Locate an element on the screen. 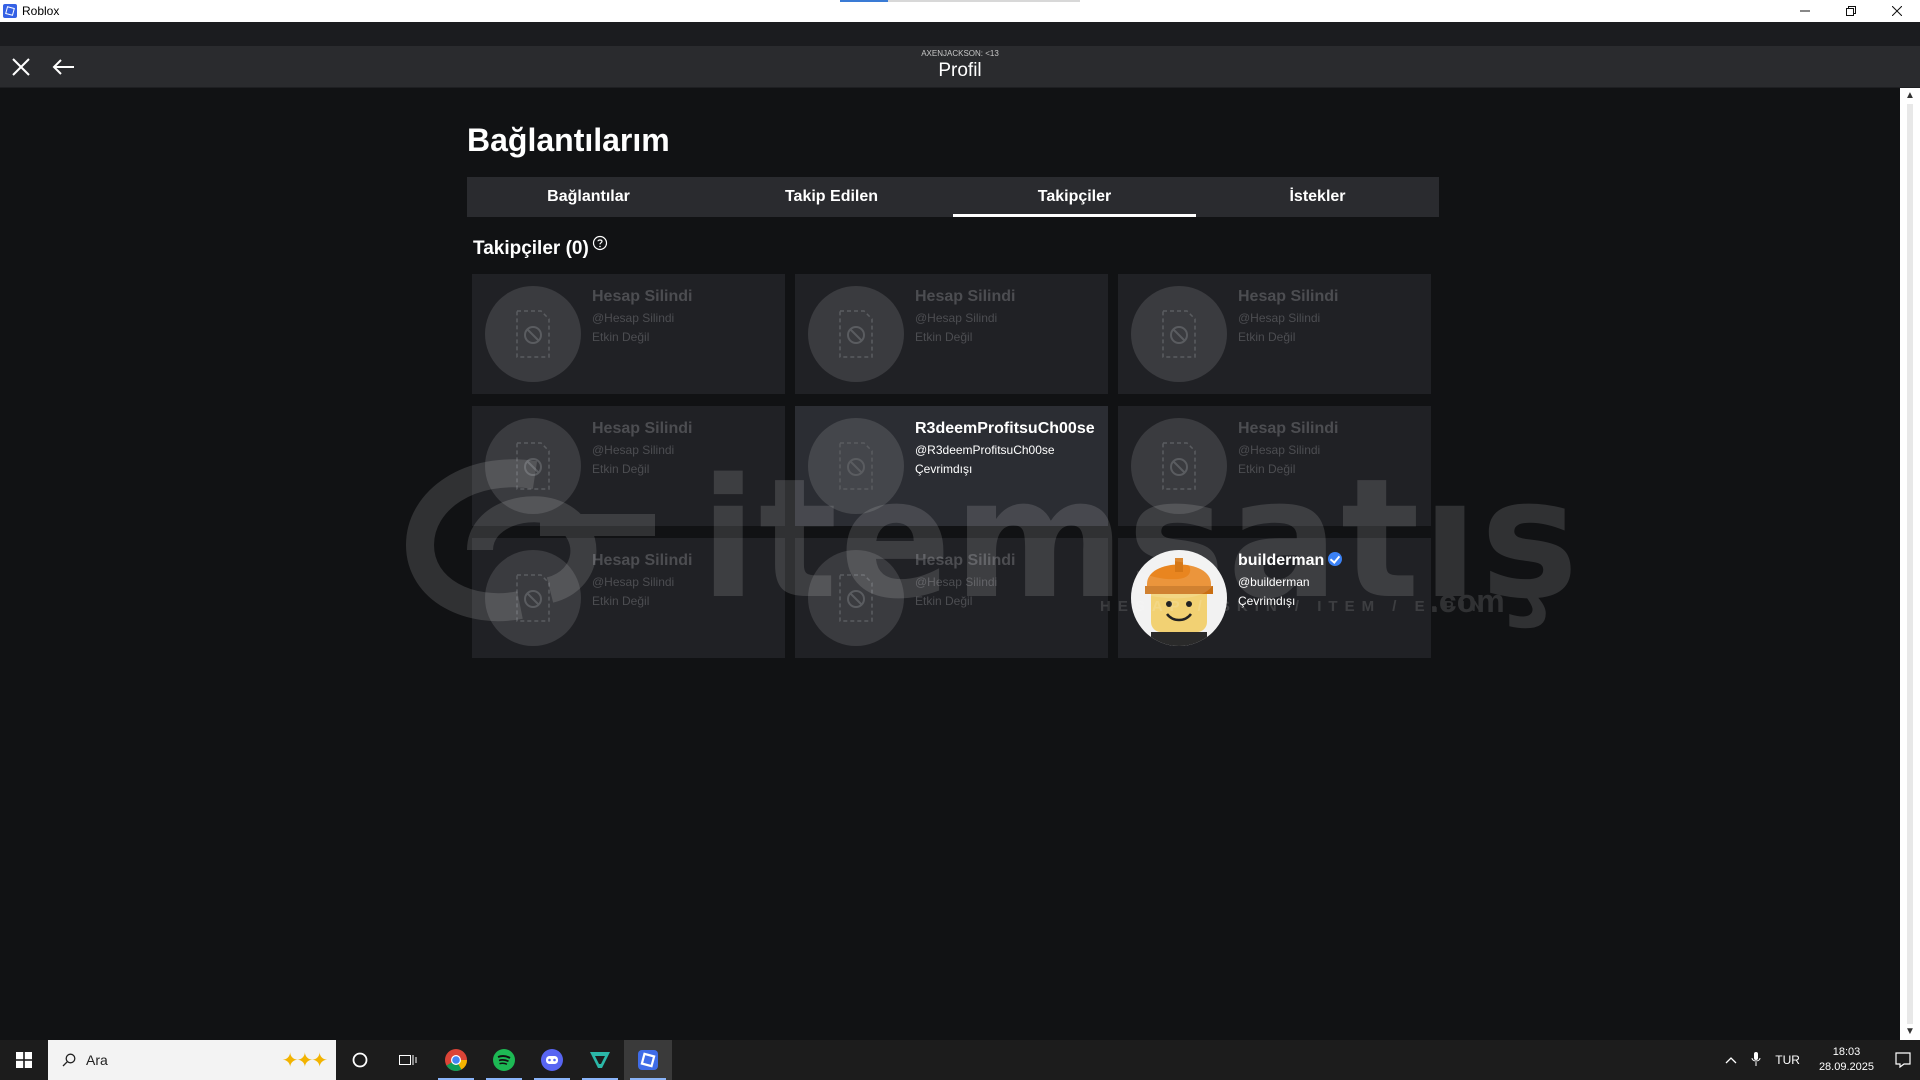 The height and width of the screenshot is (1080, 1920). close-icon is located at coordinates (1897, 11).